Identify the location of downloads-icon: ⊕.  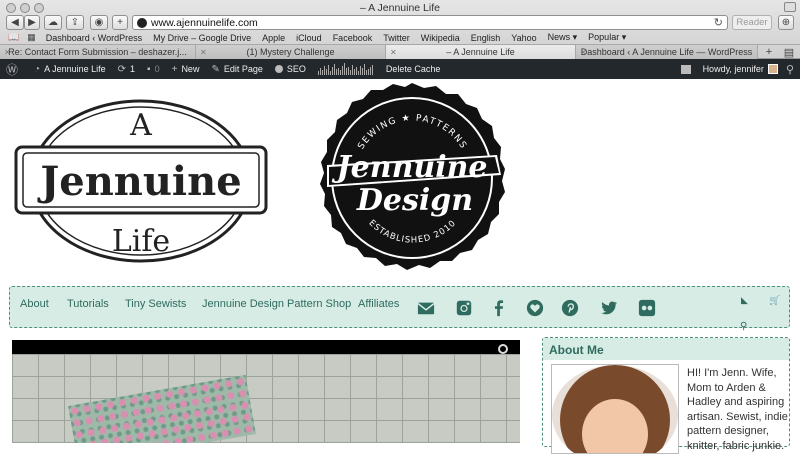
(786, 22).